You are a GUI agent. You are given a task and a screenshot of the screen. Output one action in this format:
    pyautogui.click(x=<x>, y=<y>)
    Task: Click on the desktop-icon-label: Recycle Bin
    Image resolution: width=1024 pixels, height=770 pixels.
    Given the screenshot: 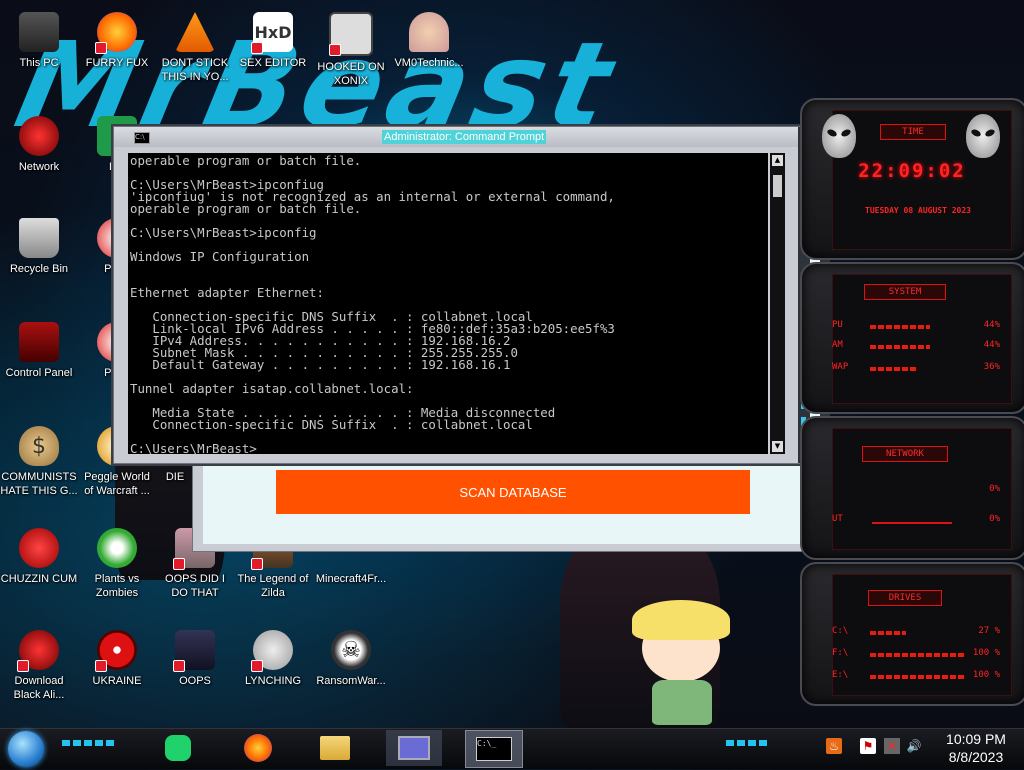 What is the action you would take?
    pyautogui.click(x=39, y=269)
    